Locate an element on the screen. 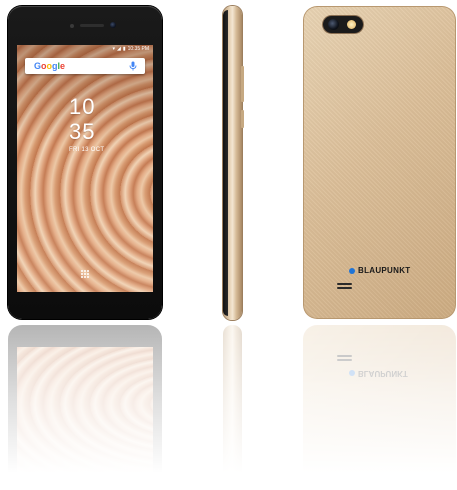  power-button is located at coordinates (242, 119).